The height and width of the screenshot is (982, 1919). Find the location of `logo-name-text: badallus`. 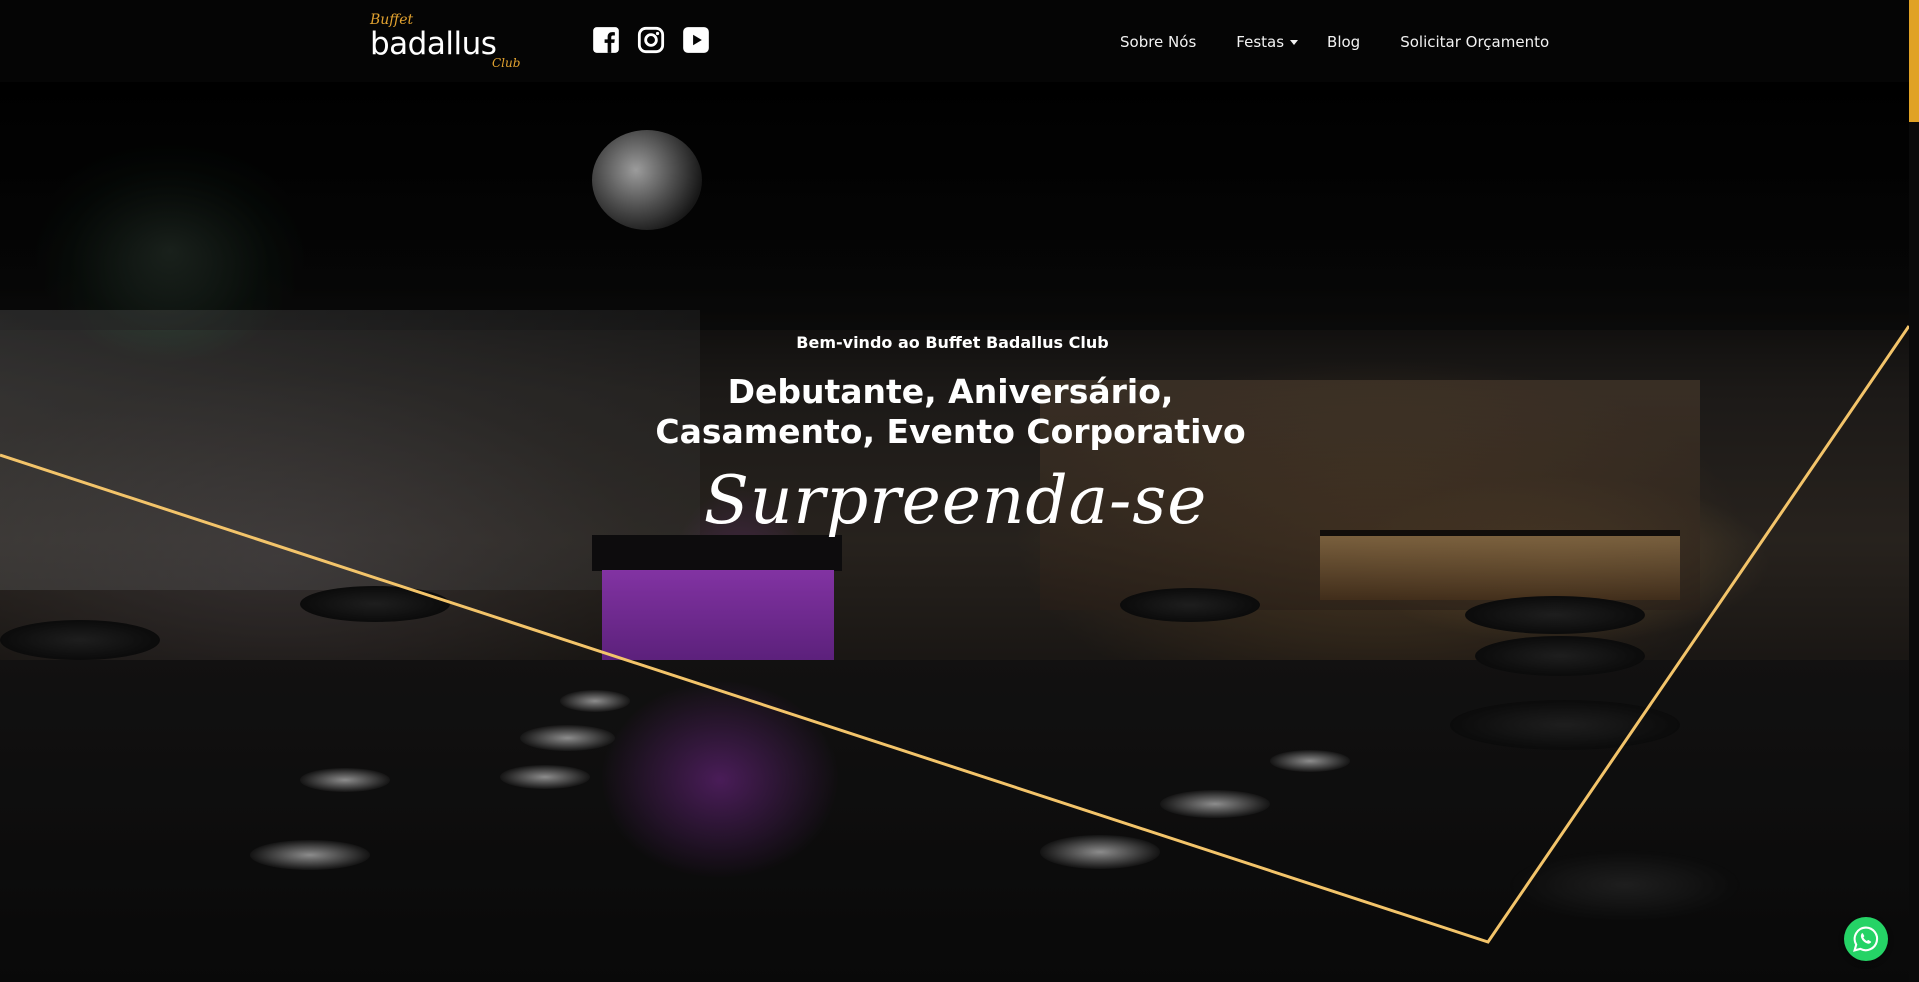

logo-name-text: badallus is located at coordinates (433, 44).